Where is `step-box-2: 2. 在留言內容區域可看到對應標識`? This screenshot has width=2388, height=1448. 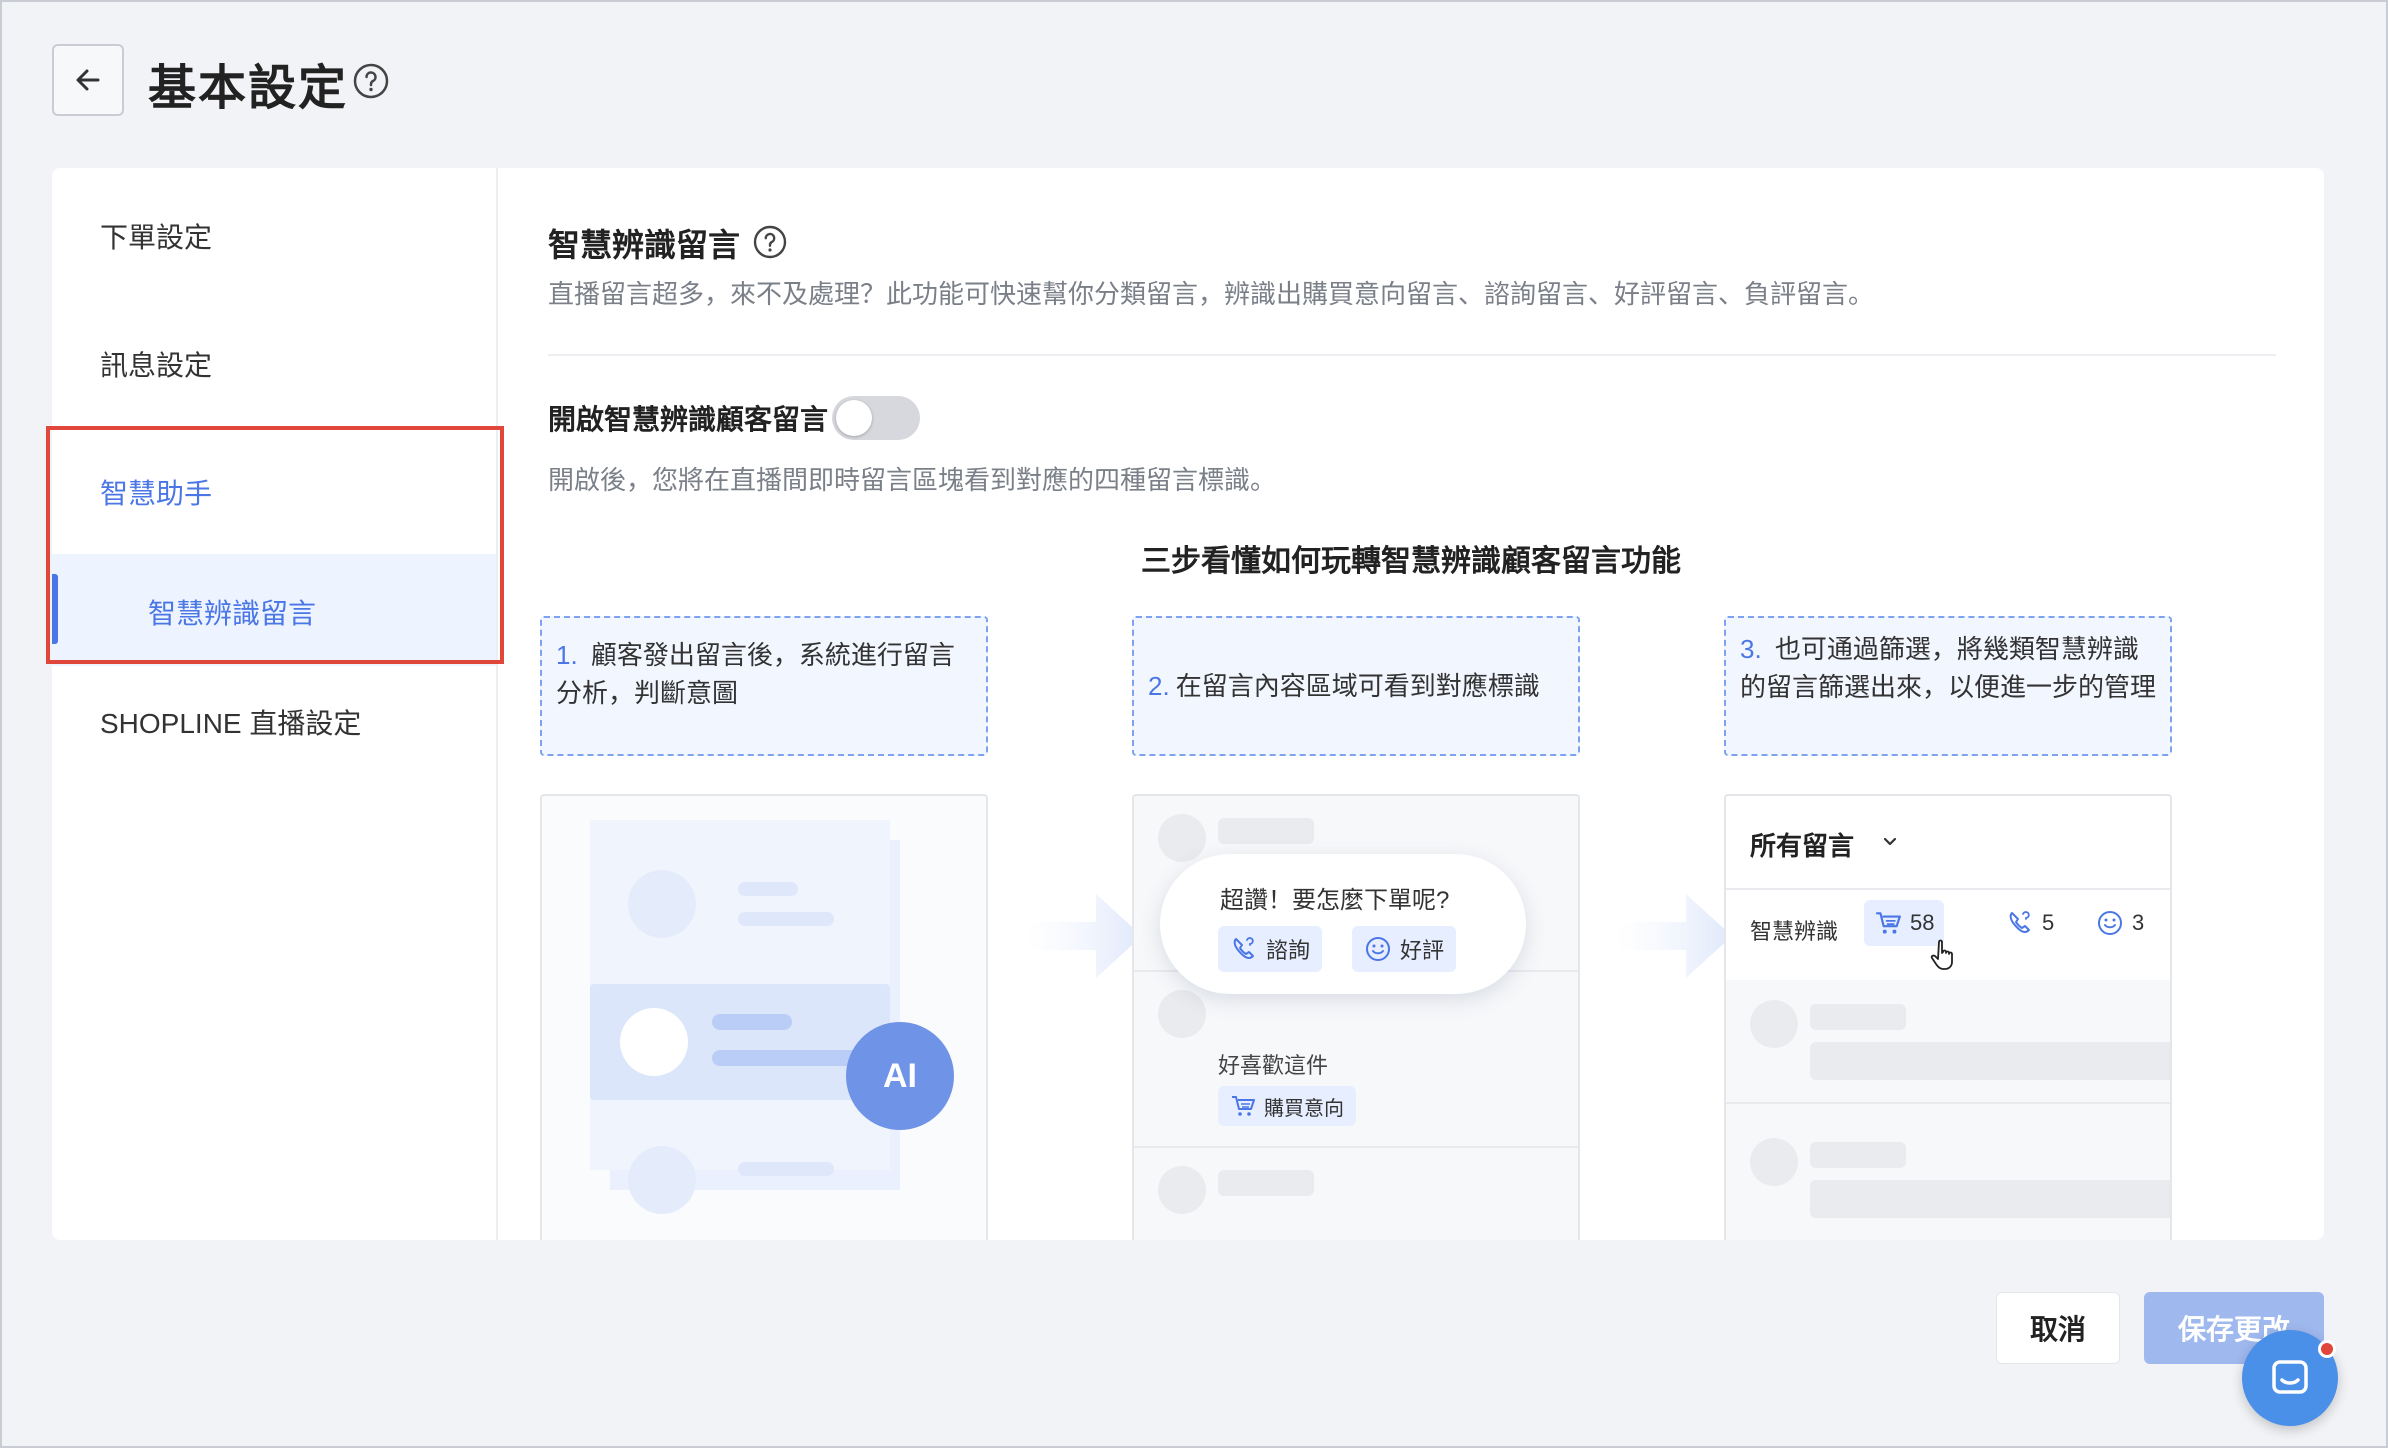 step-box-2: 2. 在留言內容區域可看到對應標識 is located at coordinates (1356, 686).